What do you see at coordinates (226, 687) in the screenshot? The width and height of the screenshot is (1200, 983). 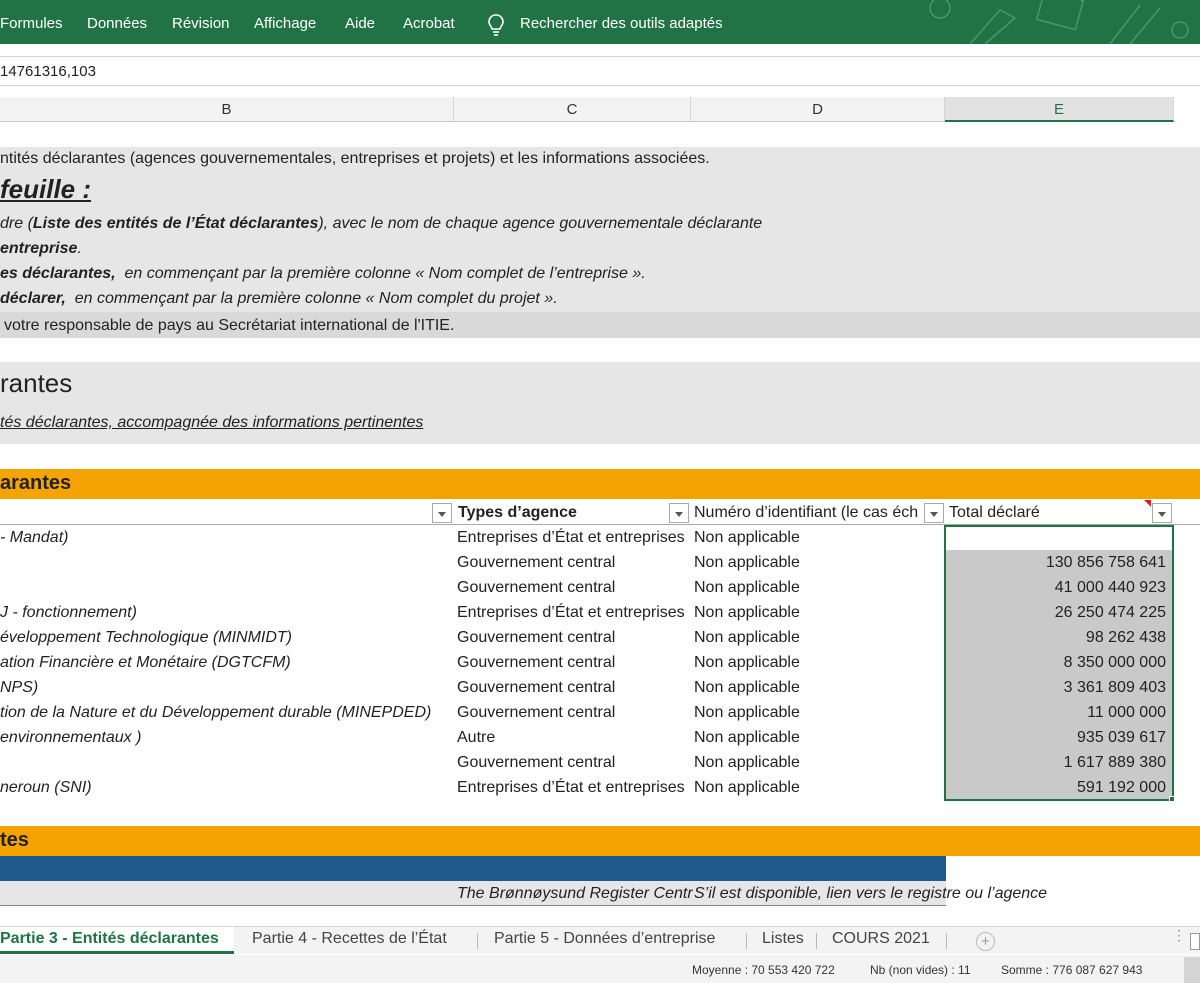 I see `cell-name: NPS)` at bounding box center [226, 687].